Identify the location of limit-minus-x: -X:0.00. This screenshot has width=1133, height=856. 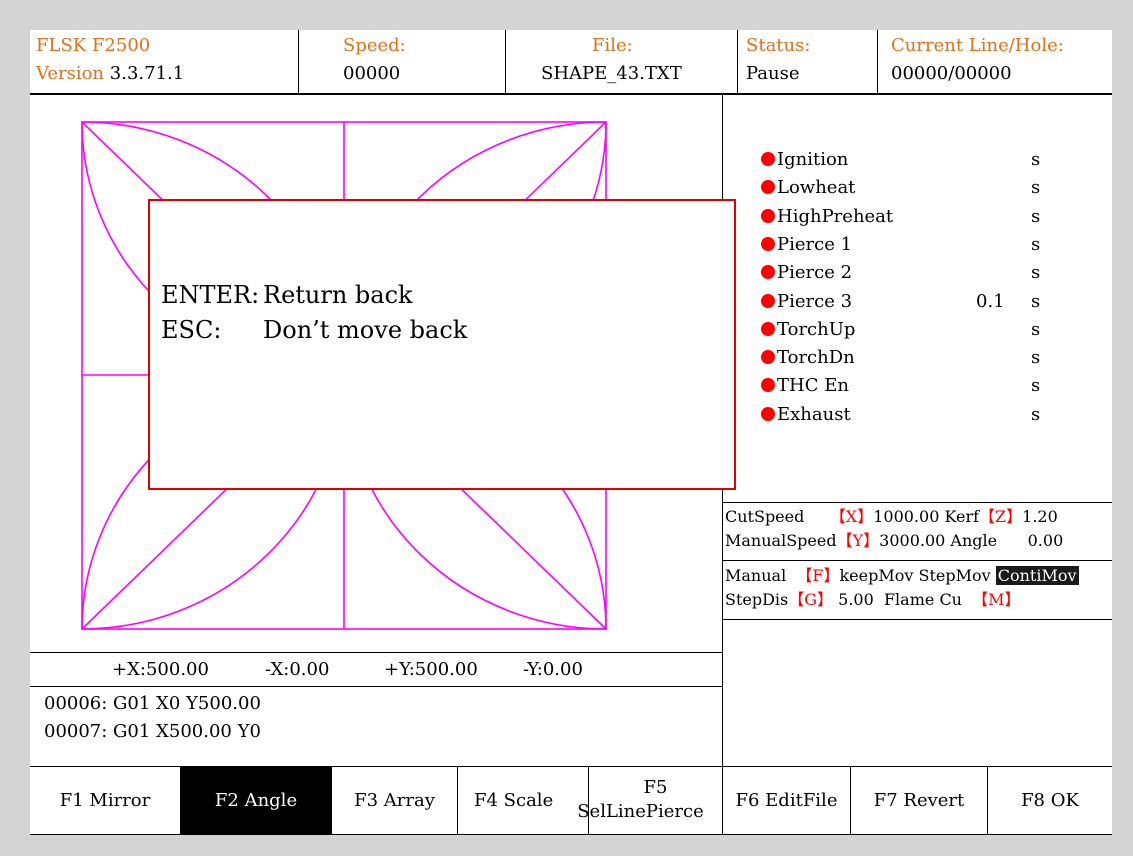
(297, 669).